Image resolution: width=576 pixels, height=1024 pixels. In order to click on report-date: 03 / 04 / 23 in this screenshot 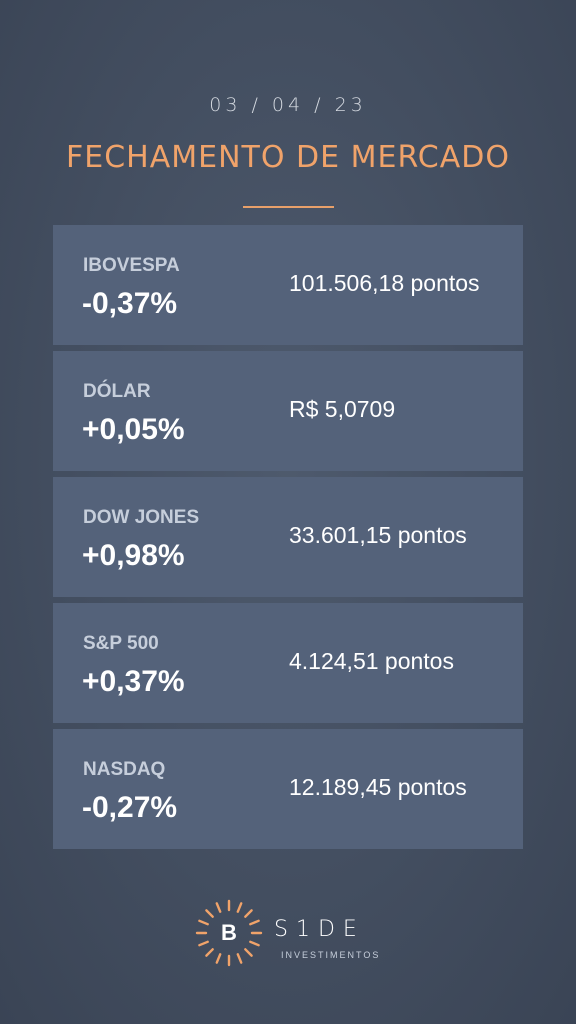, I will do `click(288, 105)`.